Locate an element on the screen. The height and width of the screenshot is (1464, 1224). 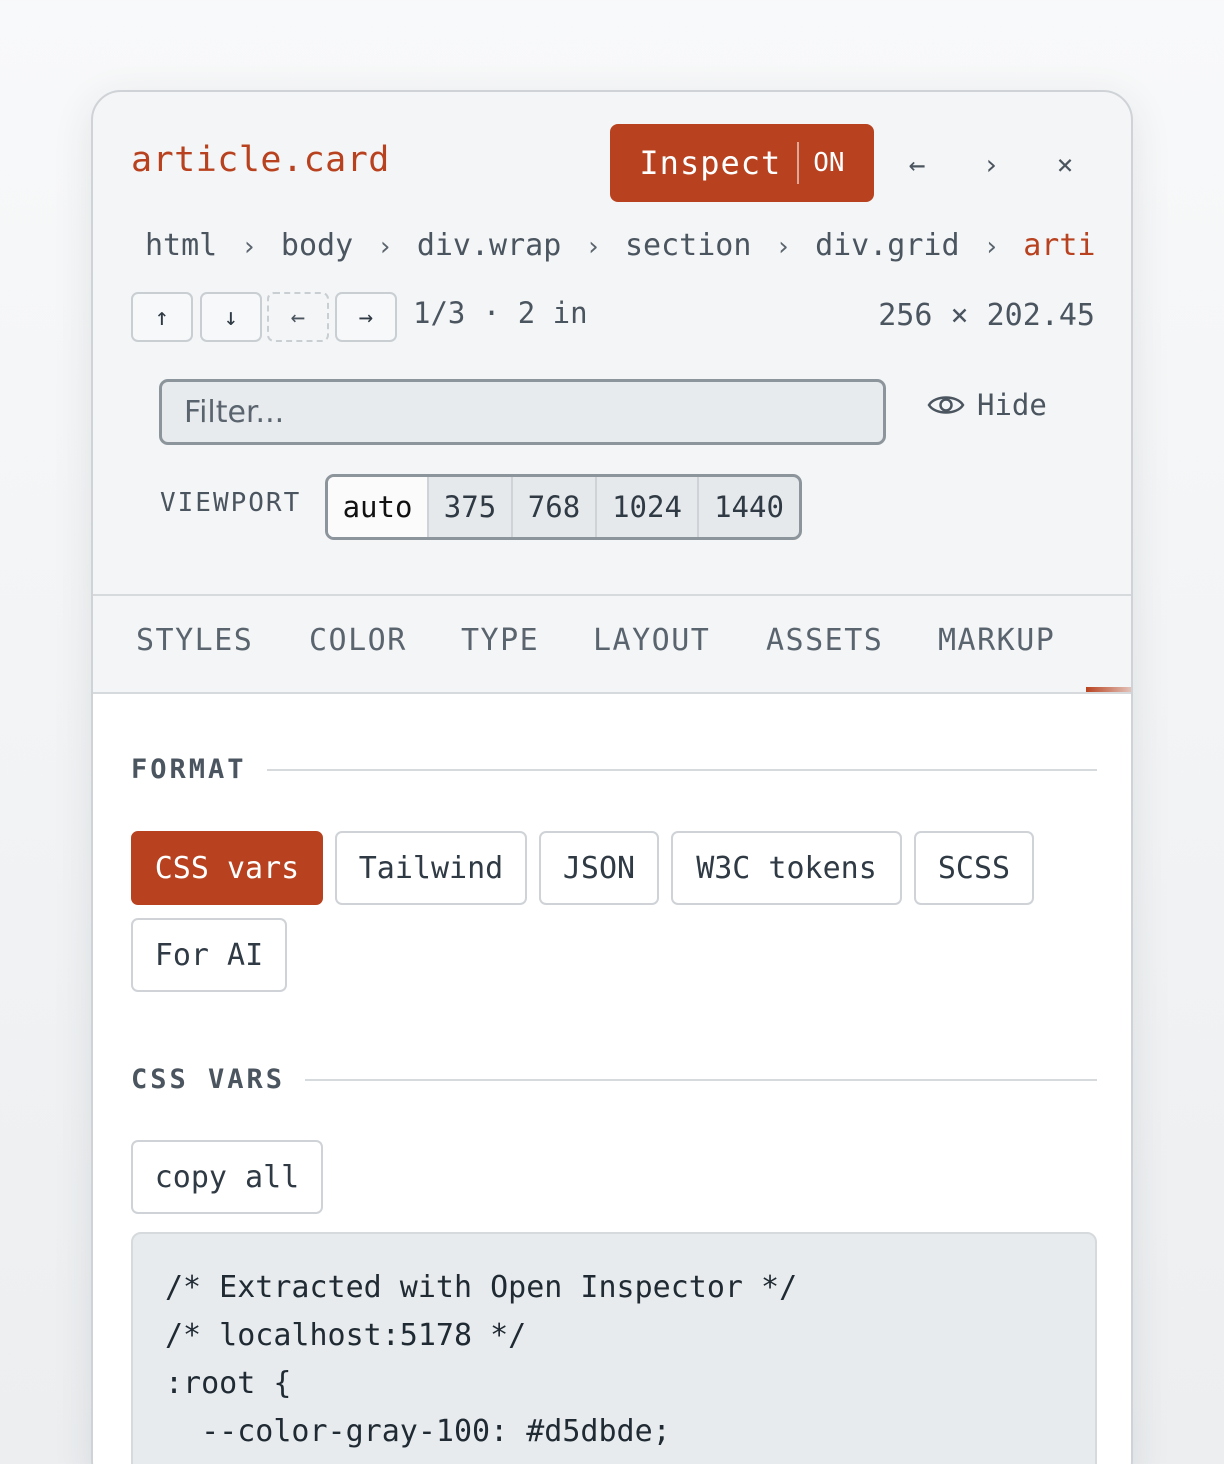
hide-button: Hide is located at coordinates (987, 405).